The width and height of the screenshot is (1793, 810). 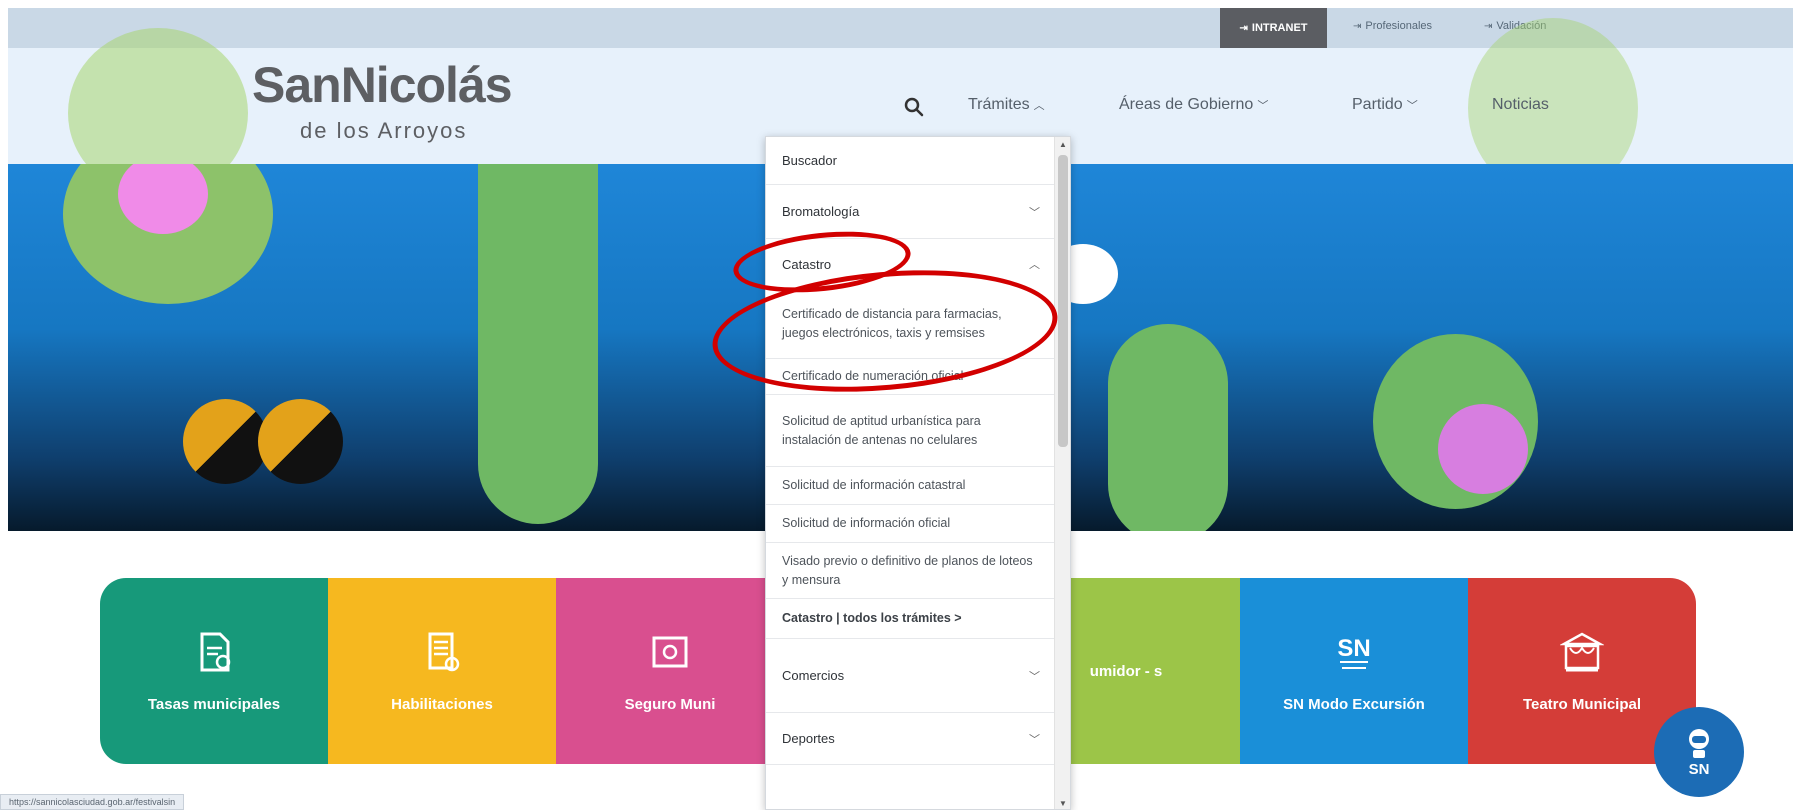 I want to click on tile-label: SN Modo Excursión, so click(x=1354, y=704).